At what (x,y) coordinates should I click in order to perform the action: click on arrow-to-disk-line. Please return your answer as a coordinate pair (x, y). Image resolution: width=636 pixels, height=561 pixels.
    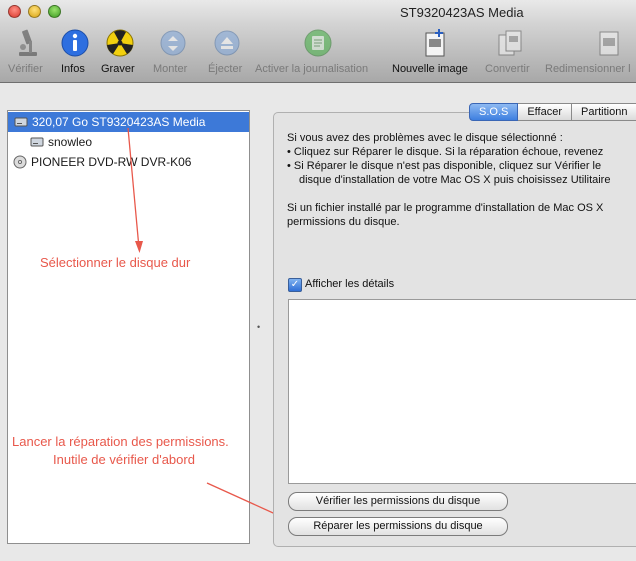
    Looking at the image, I should click on (133, 188).